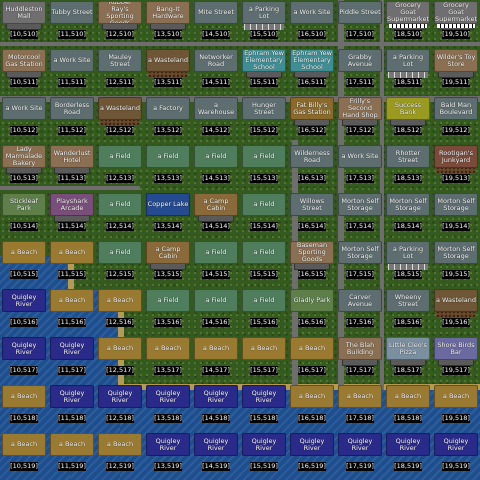 Image resolution: width=480 pixels, height=480 pixels. Describe the element at coordinates (72, 24) in the screenshot. I see `map-cell: Tubby Street [11,510]` at that location.